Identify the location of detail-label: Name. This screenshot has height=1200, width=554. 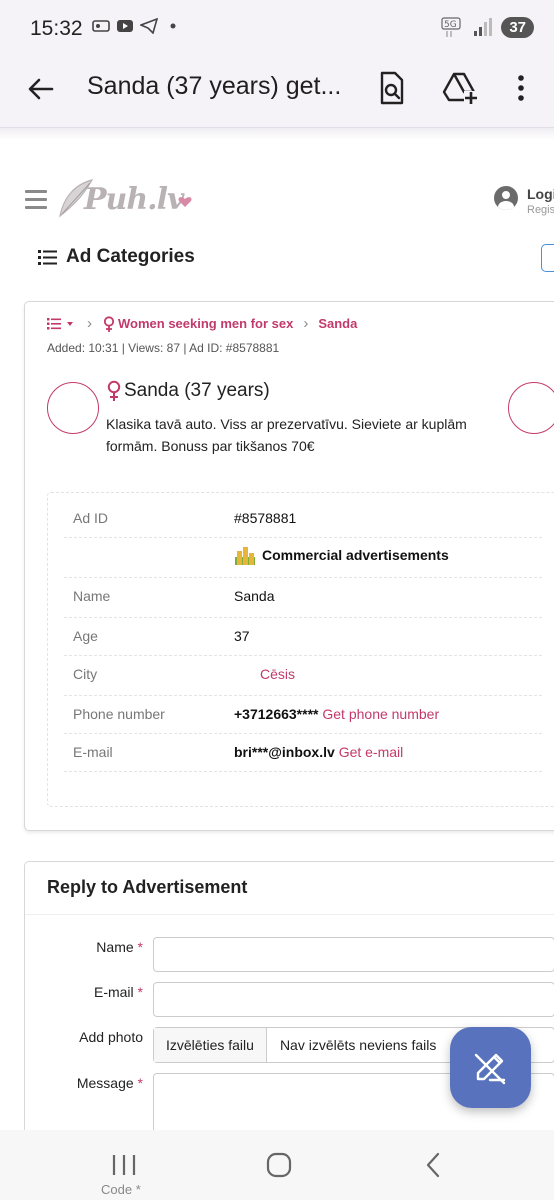
(92, 596).